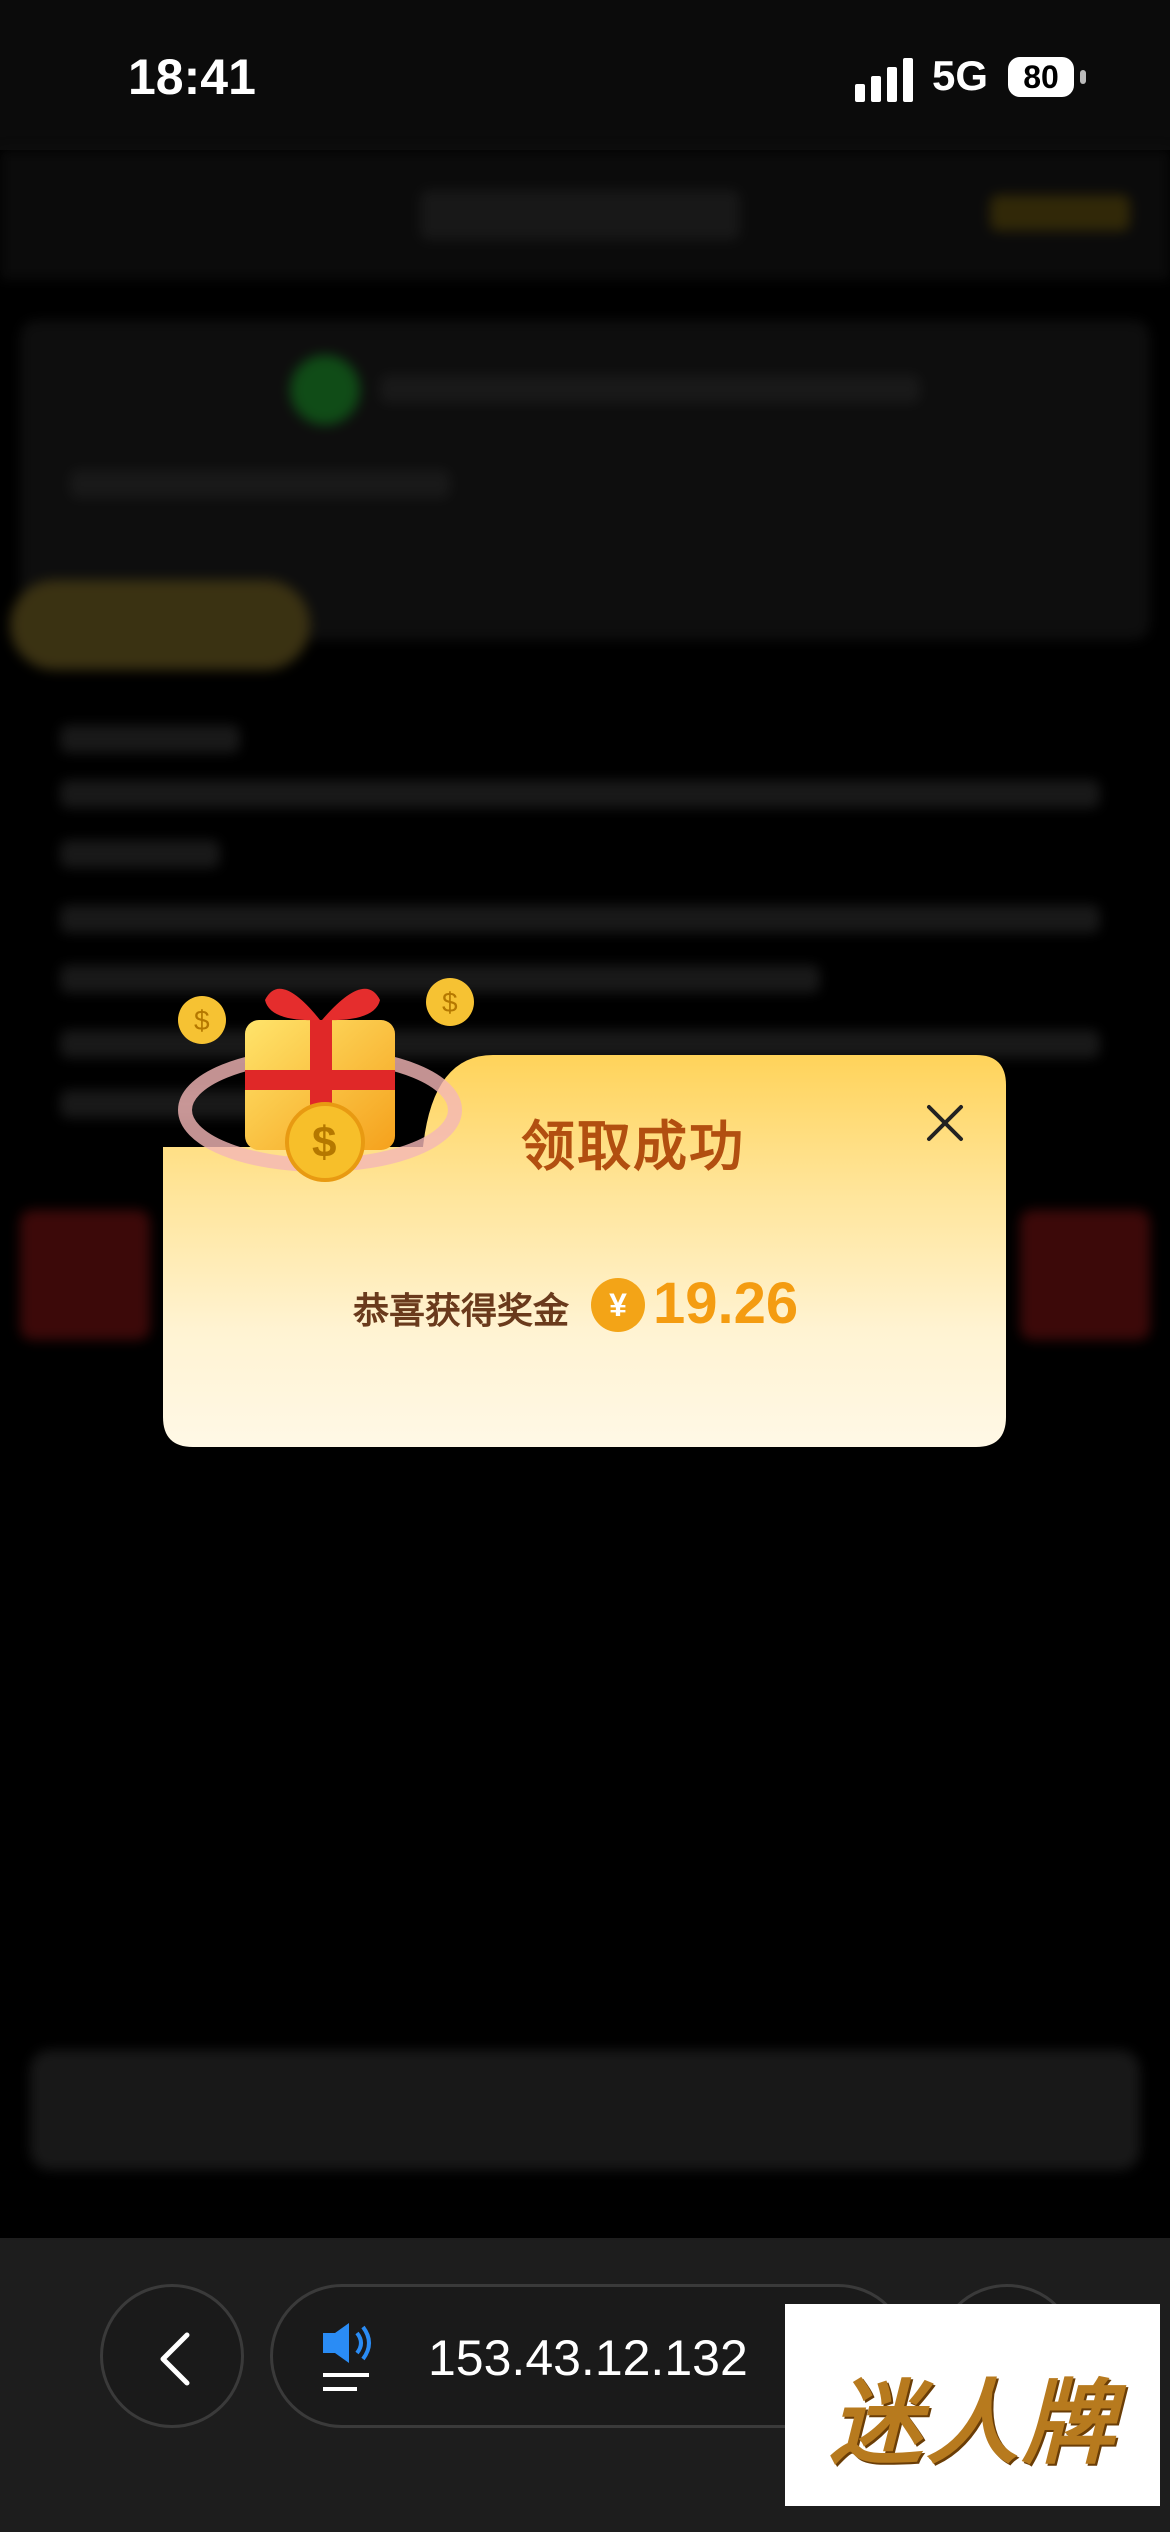 This screenshot has width=1170, height=2532. I want to click on url-text: 153.43.12.132, so click(588, 2358).